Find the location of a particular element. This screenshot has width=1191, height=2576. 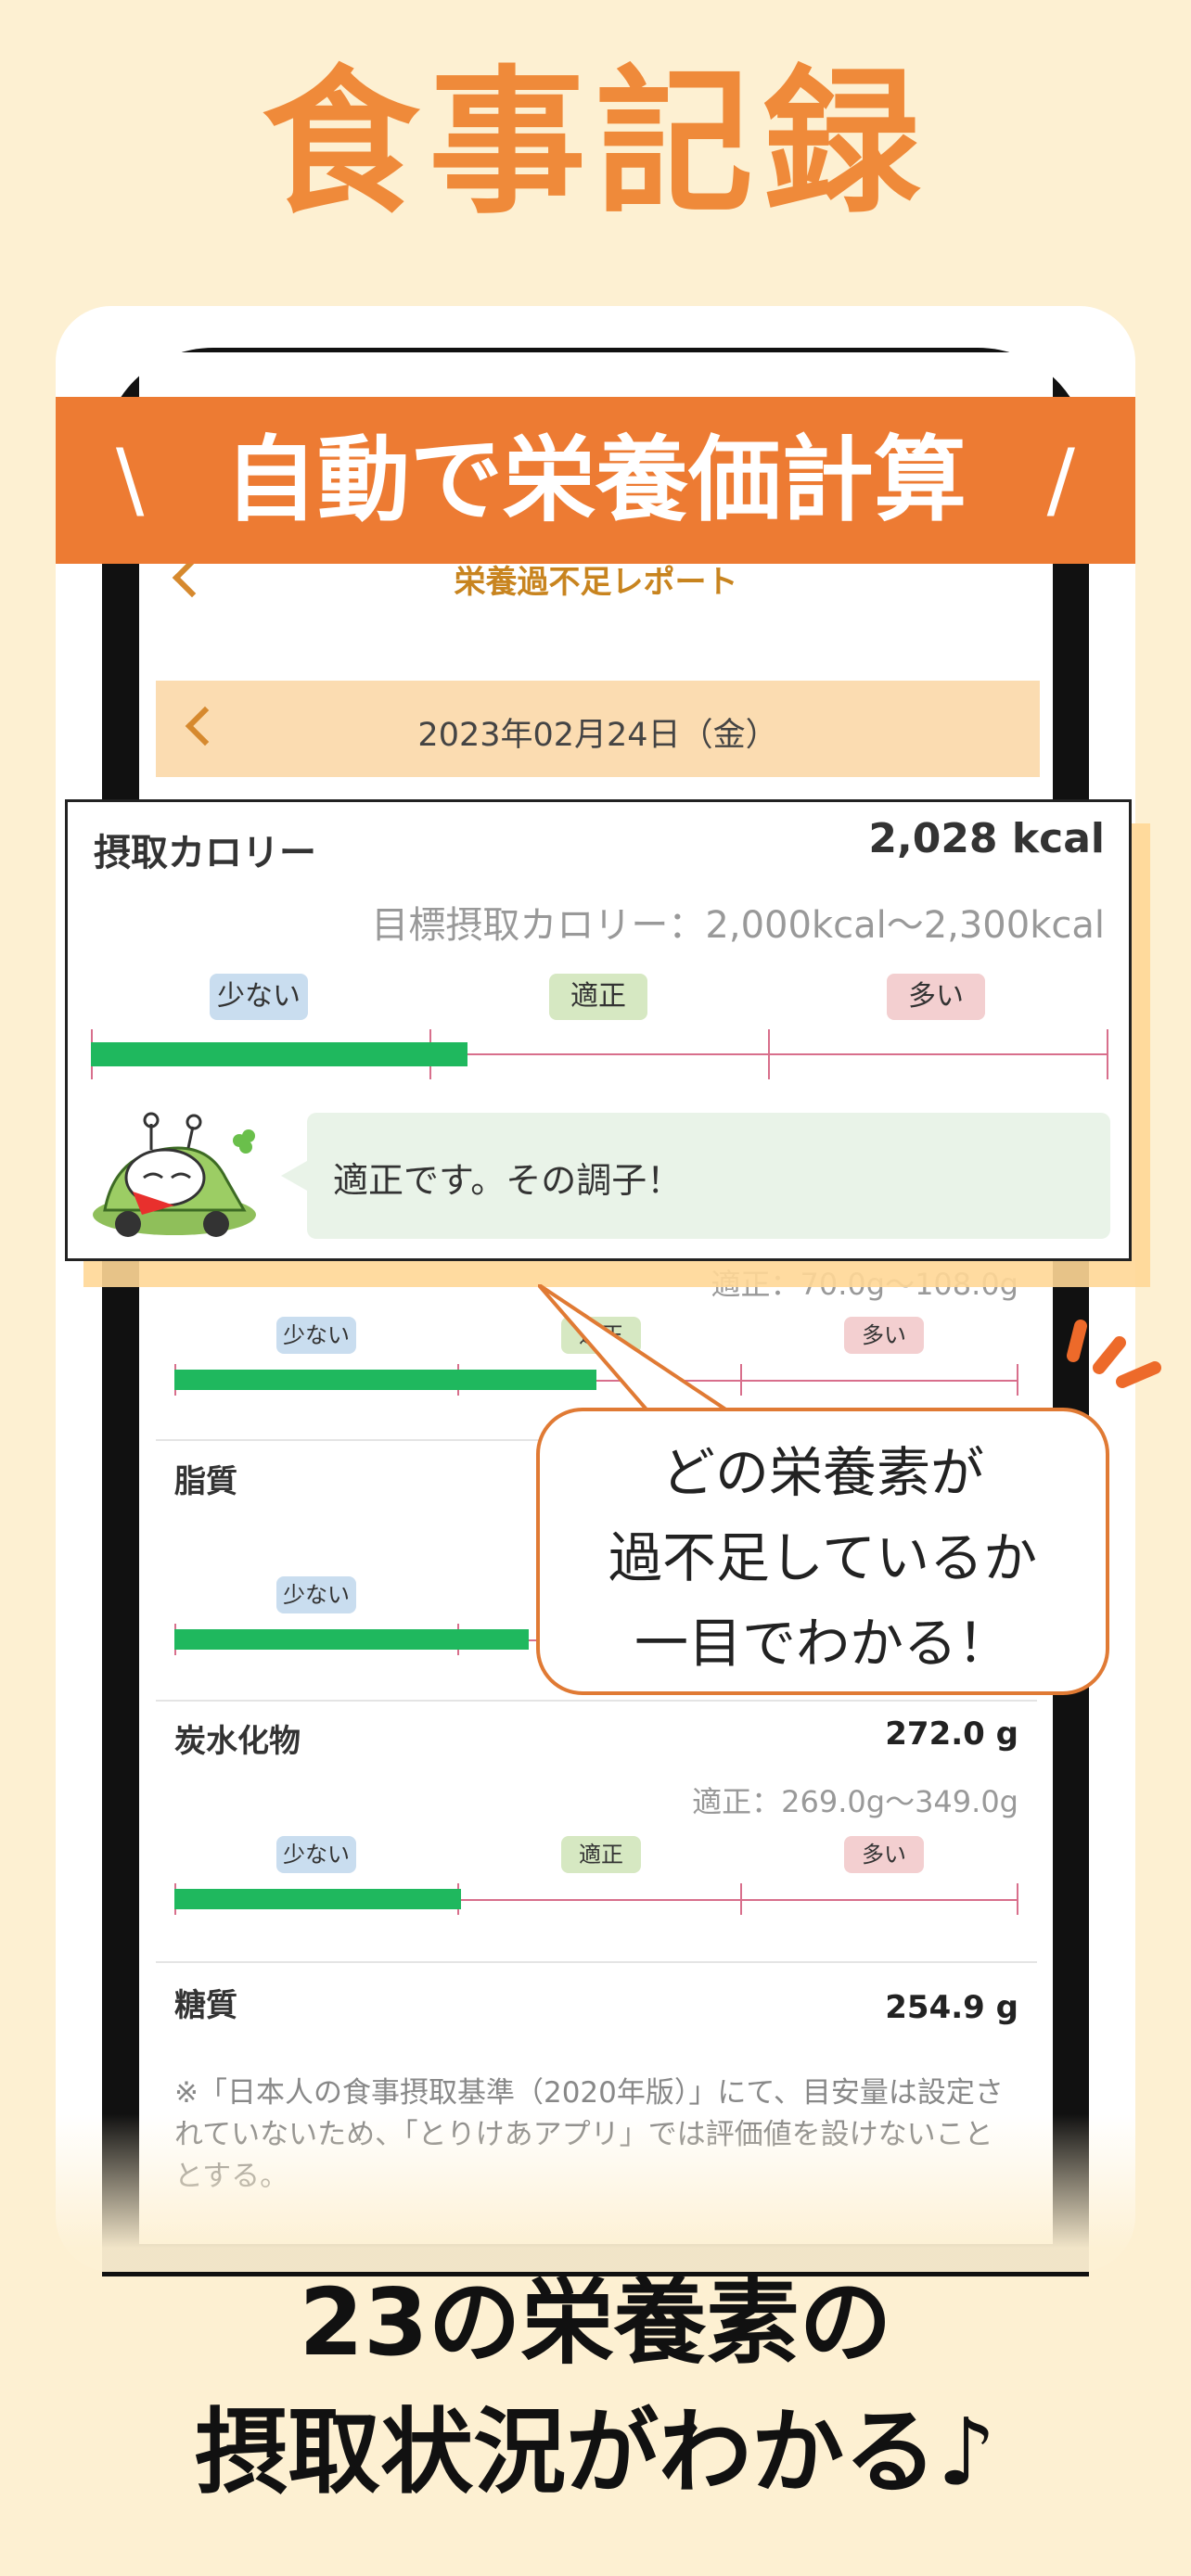

advice-message: 適正です。その調子！ is located at coordinates (695, 1176).